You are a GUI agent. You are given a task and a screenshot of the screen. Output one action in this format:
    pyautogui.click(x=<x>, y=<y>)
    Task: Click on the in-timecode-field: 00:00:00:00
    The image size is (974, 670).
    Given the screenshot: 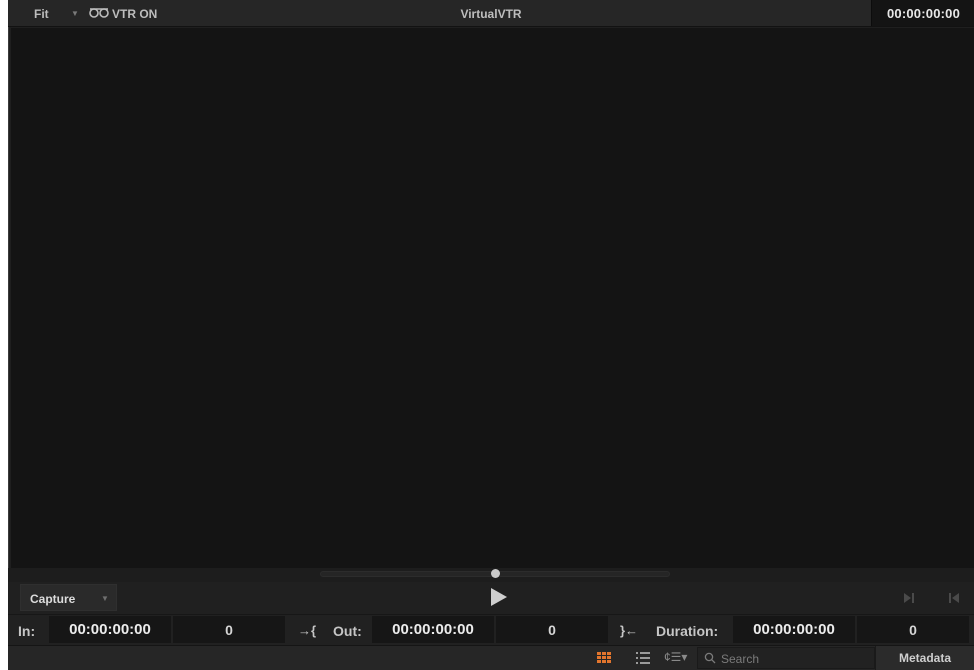 What is the action you would take?
    pyautogui.click(x=110, y=629)
    